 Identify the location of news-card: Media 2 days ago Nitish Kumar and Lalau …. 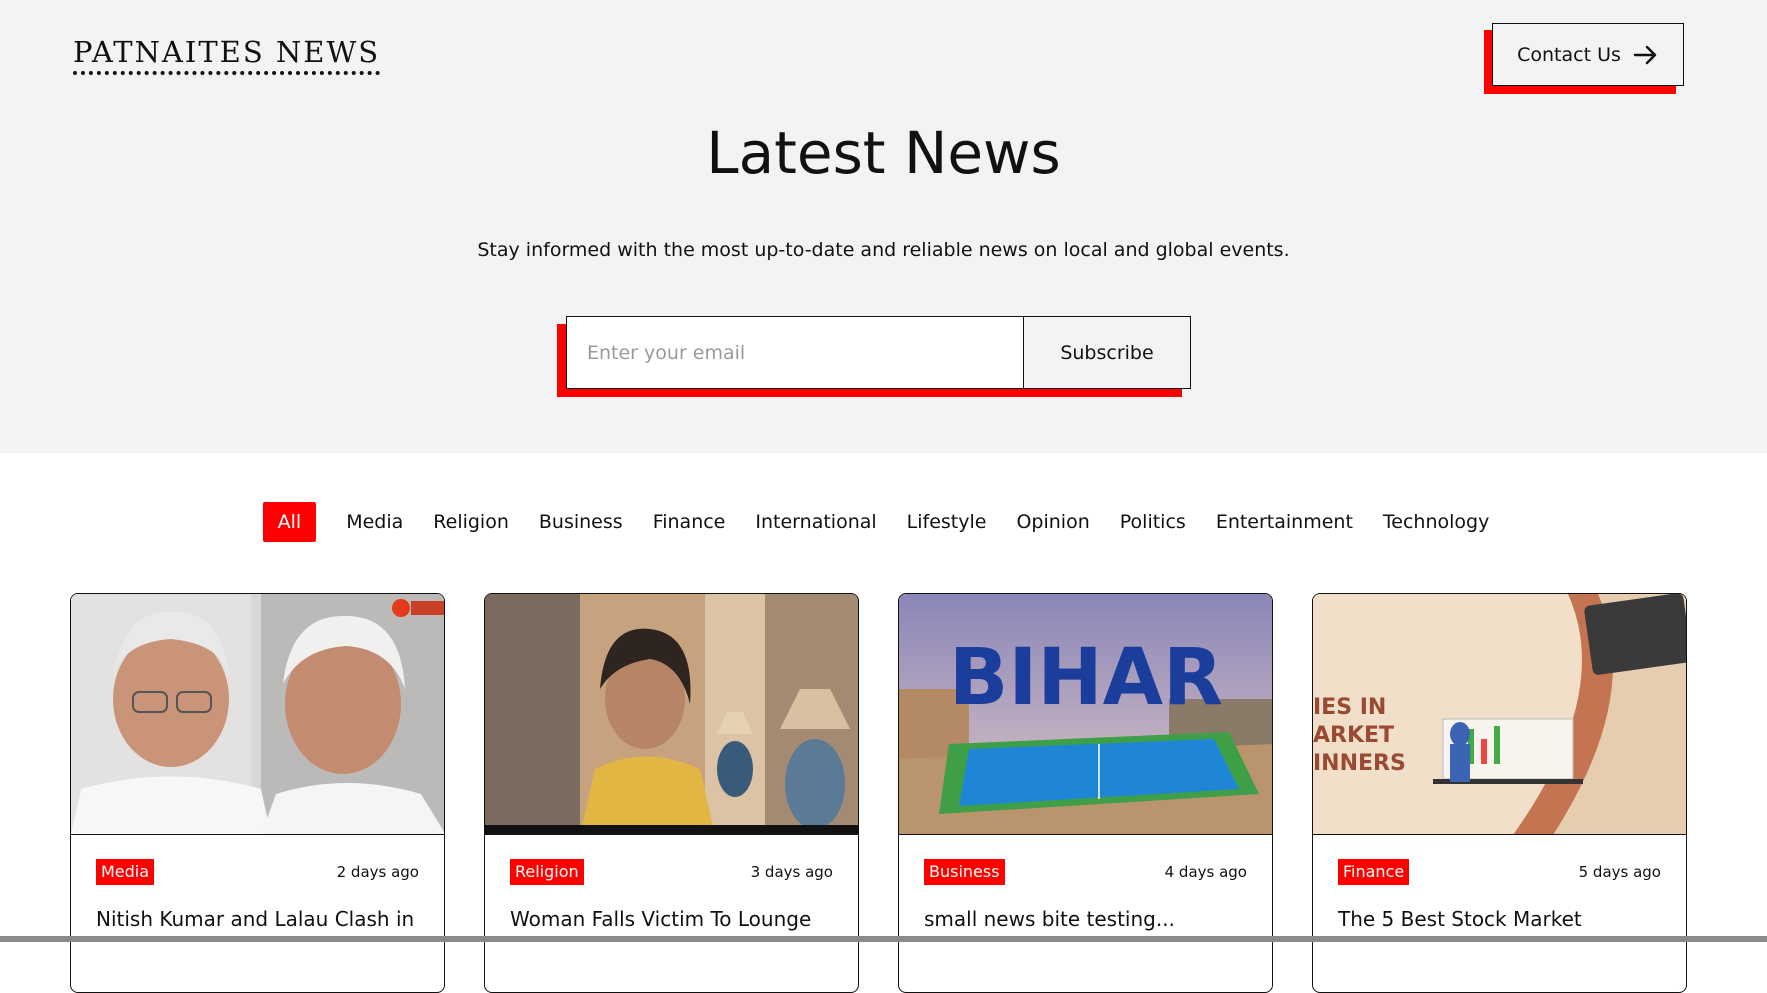
(257, 793).